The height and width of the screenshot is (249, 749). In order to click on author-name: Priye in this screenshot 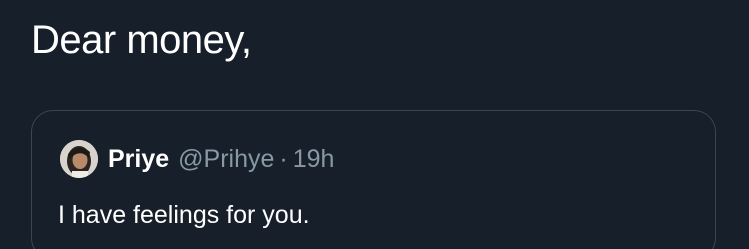, I will do `click(138, 159)`.